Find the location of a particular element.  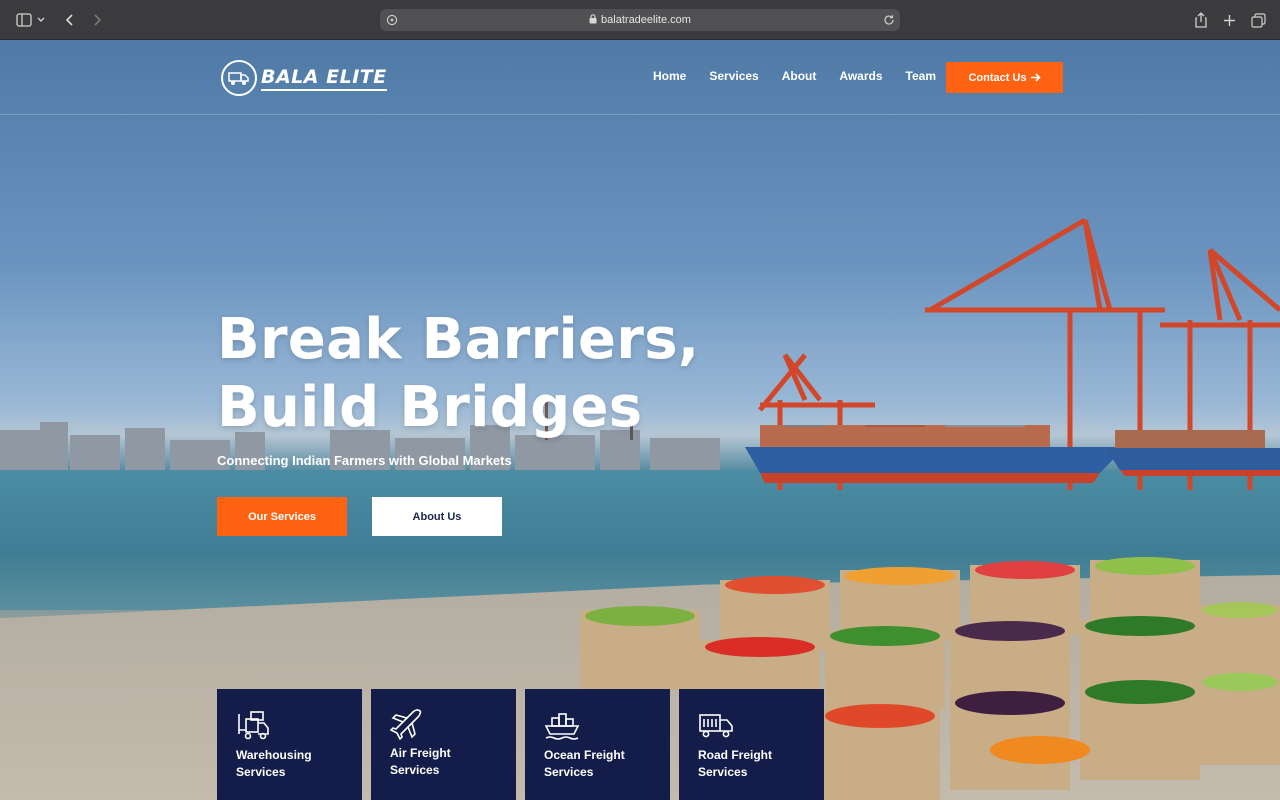

chevron-down-icon is located at coordinates (41, 20).